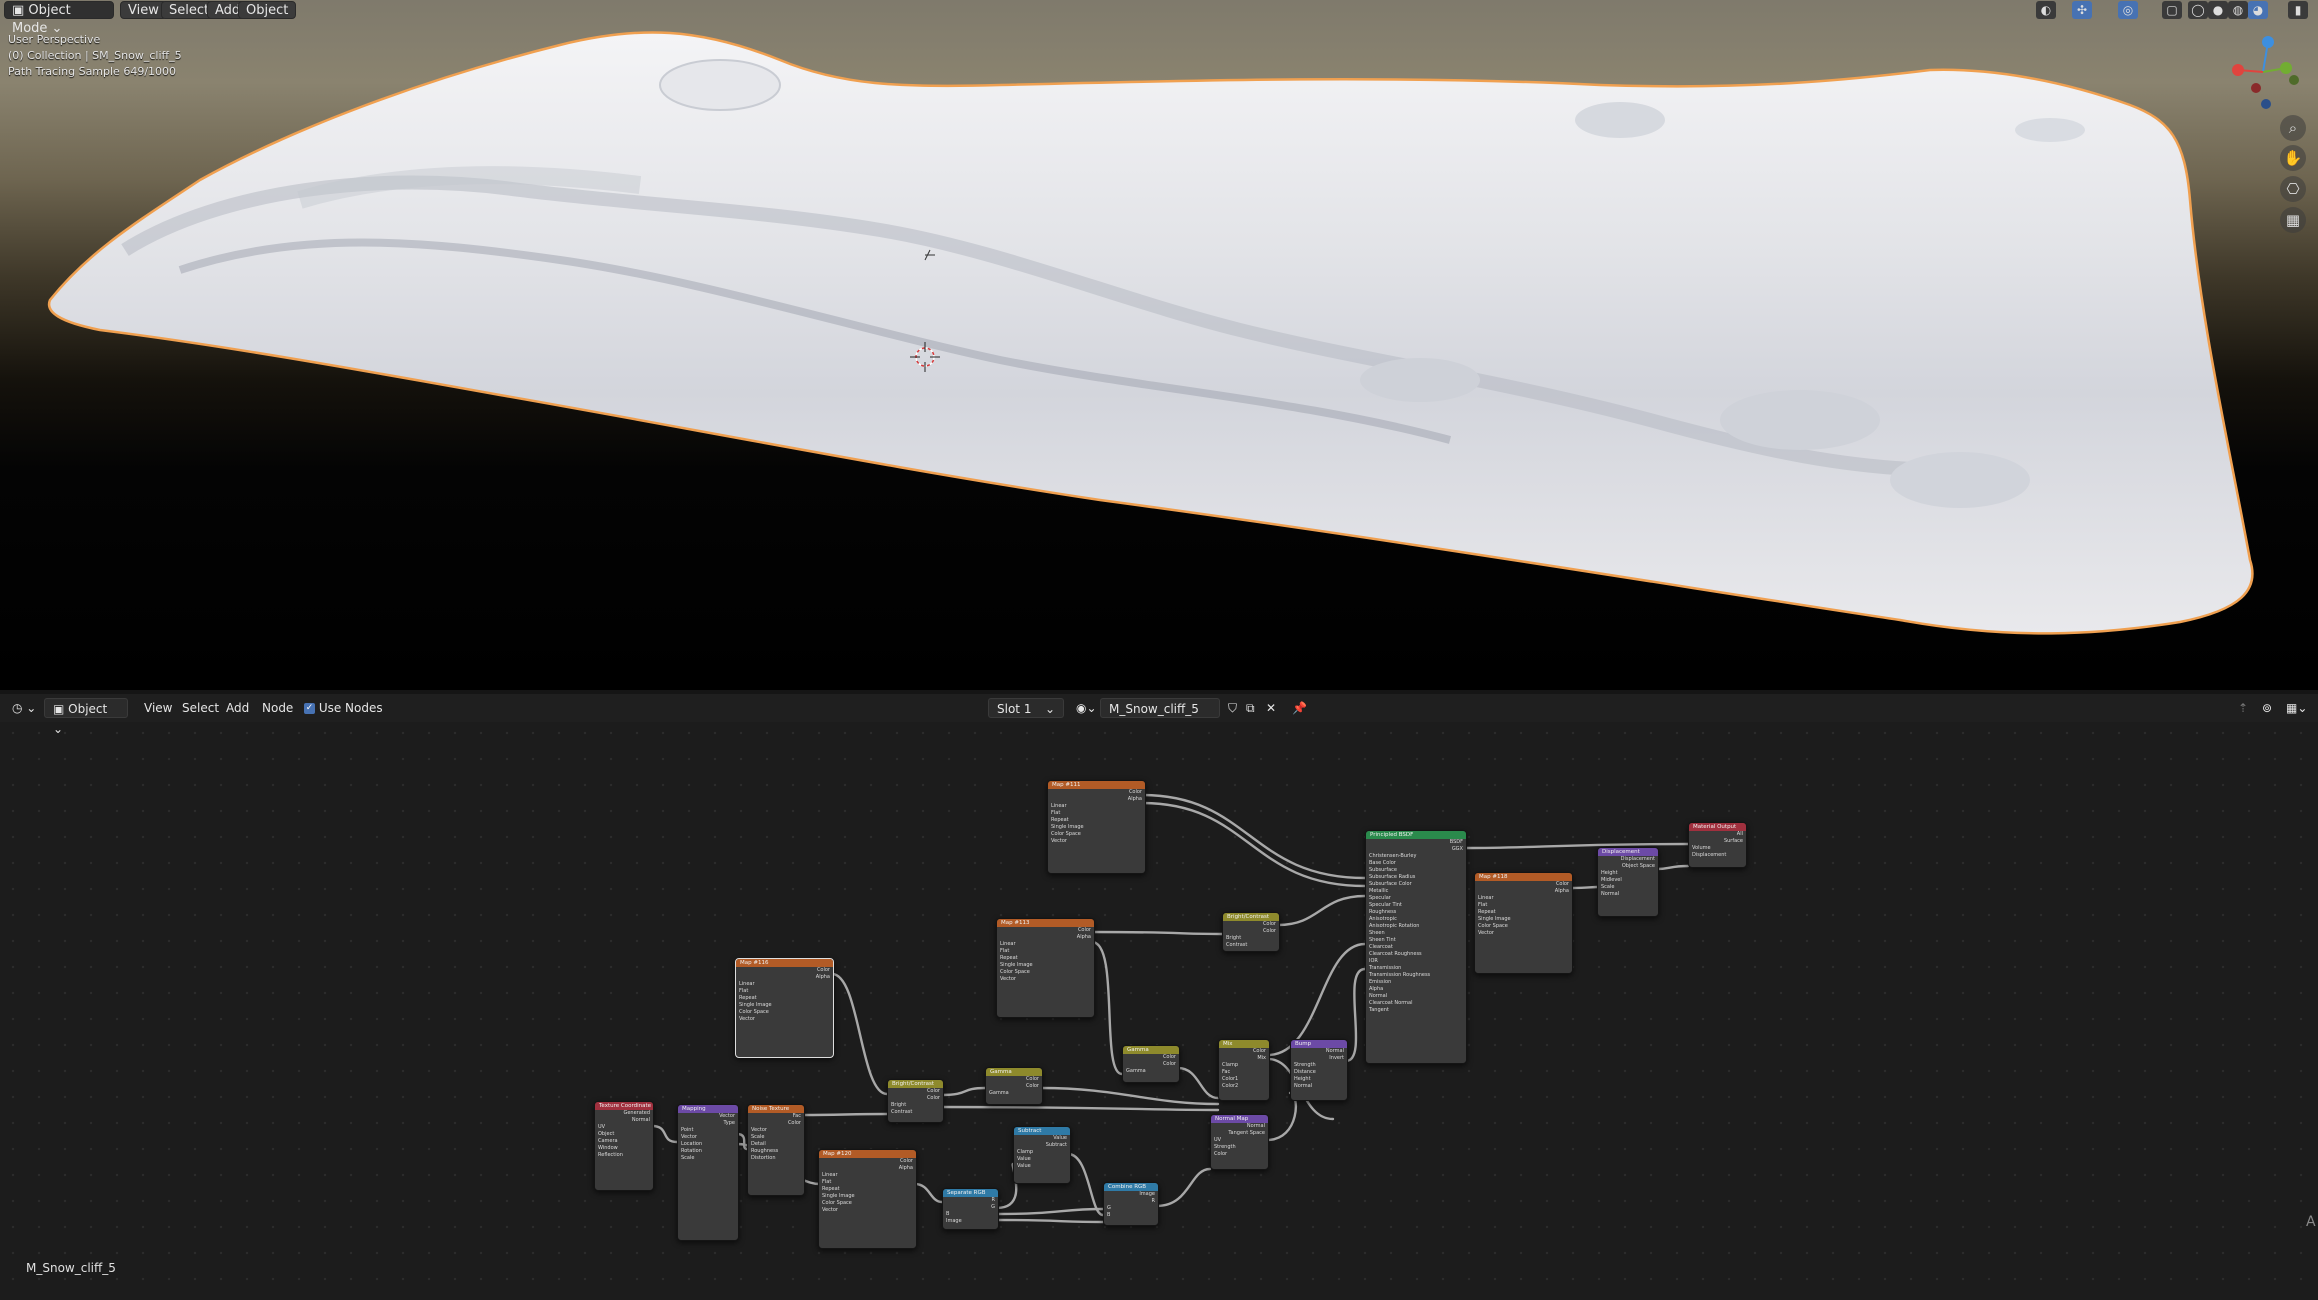  I want to click on node-socket-row: Contrast, so click(915, 1112).